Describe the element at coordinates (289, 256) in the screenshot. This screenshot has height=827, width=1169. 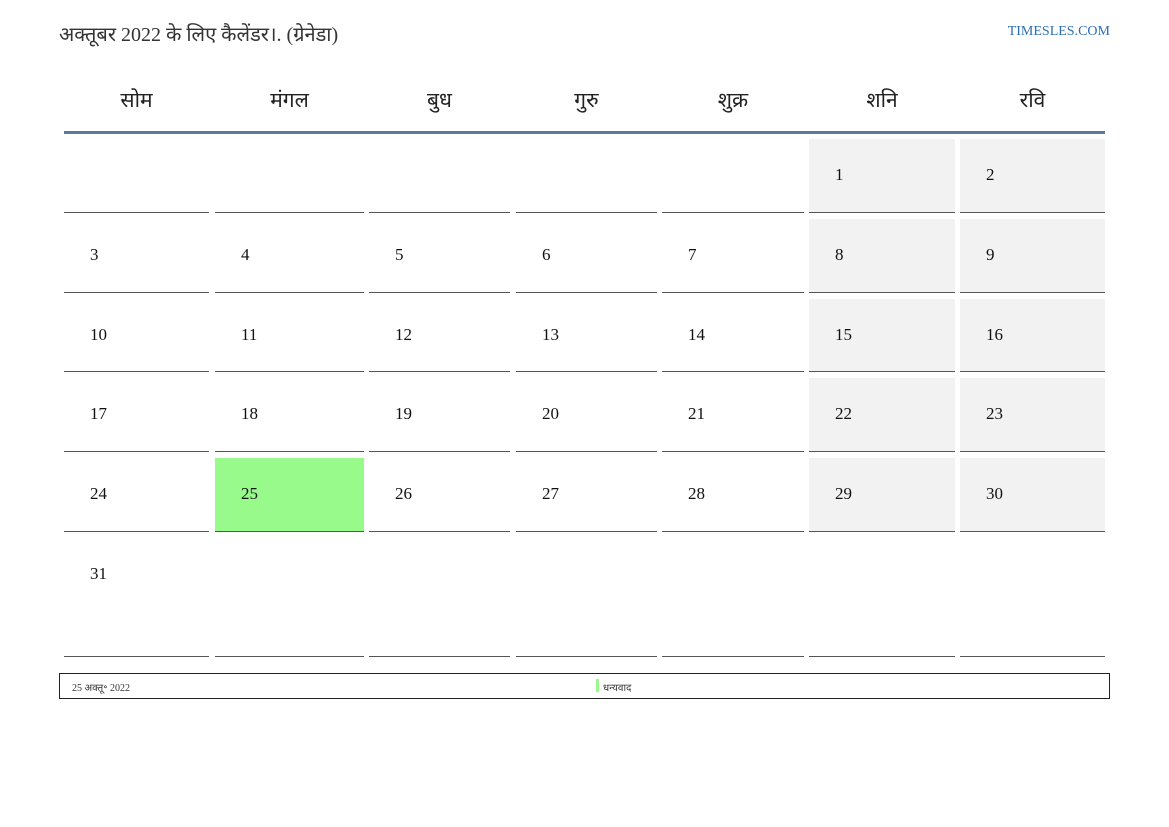
I see `calendar-day-cell: 4` at that location.